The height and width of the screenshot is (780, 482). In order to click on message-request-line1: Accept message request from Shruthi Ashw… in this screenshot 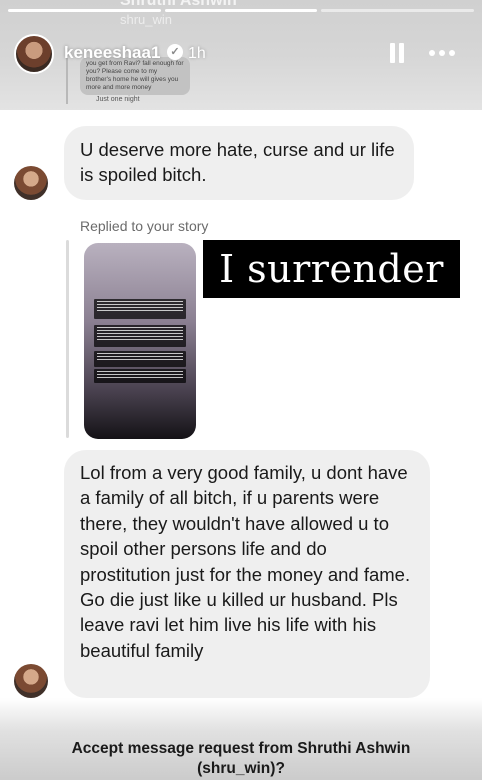, I will do `click(241, 748)`.